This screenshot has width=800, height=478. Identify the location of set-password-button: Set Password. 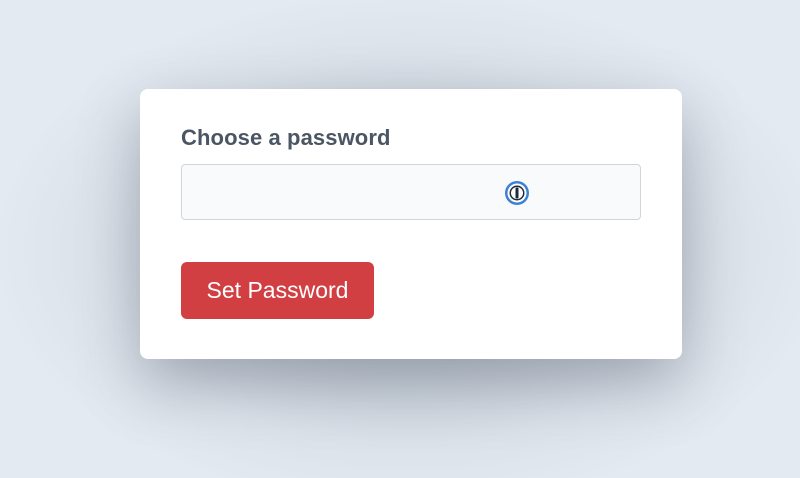
(277, 290).